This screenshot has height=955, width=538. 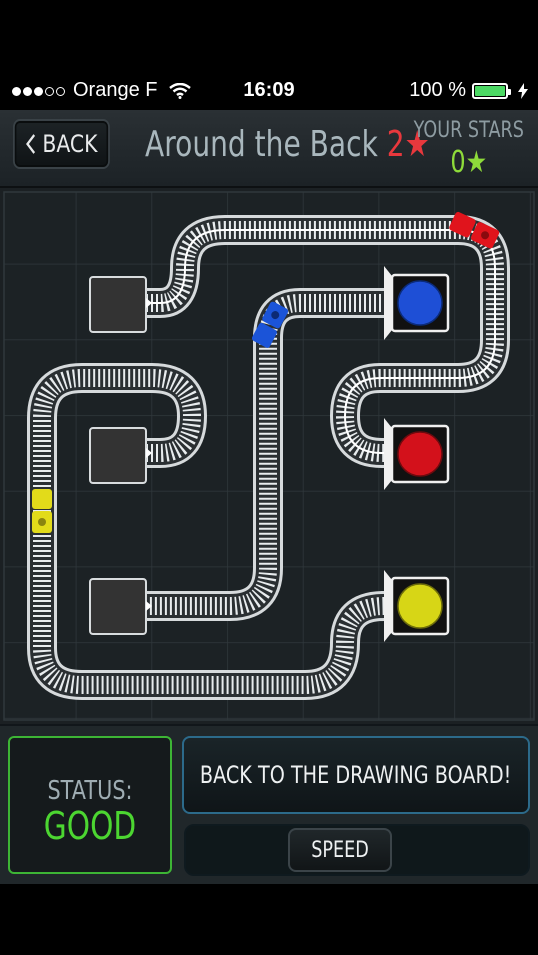 I want to click on your-stars: YOUR STARS 0★, so click(x=469, y=149).